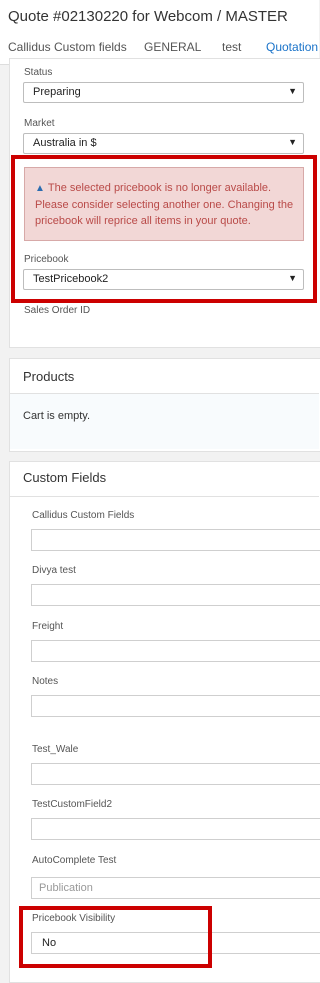 The width and height of the screenshot is (320, 983). Describe the element at coordinates (49, 376) in the screenshot. I see `products-title: Products` at that location.